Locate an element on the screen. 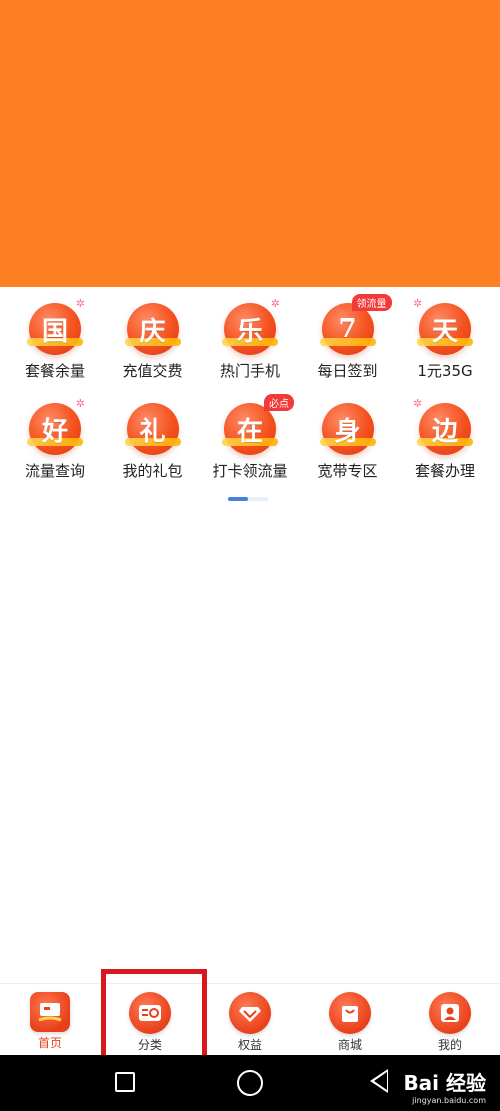  bottom-tab-bar: 首页 分类 权益 商城 我的 is located at coordinates (250, 1019).